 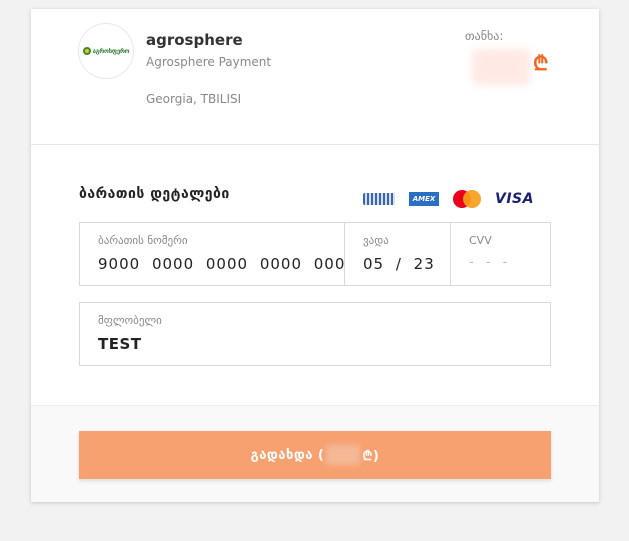 What do you see at coordinates (541, 63) in the screenshot?
I see `currency-symbol: ₾` at bounding box center [541, 63].